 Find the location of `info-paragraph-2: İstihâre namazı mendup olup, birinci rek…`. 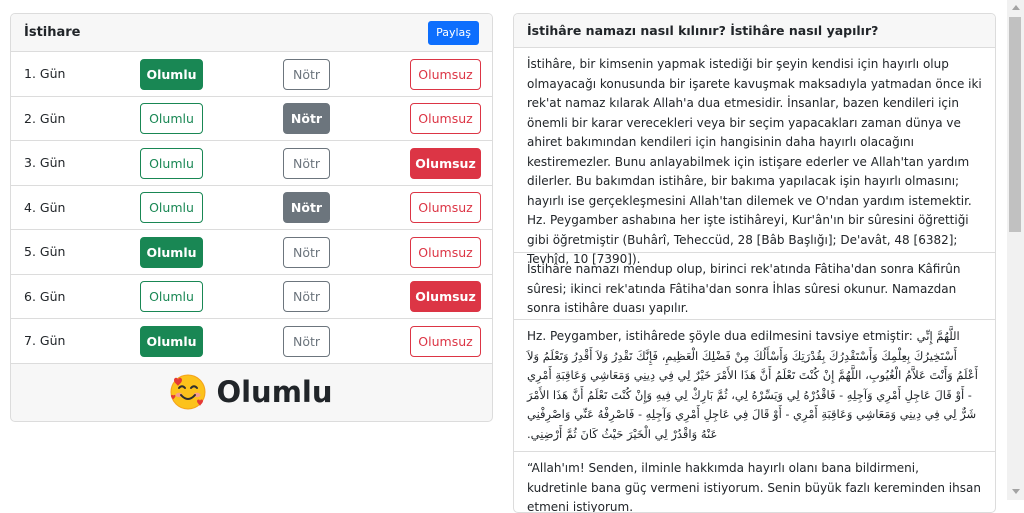

info-paragraph-2: İstihâre namazı mendup olup, birinci rek… is located at coordinates (754, 286).